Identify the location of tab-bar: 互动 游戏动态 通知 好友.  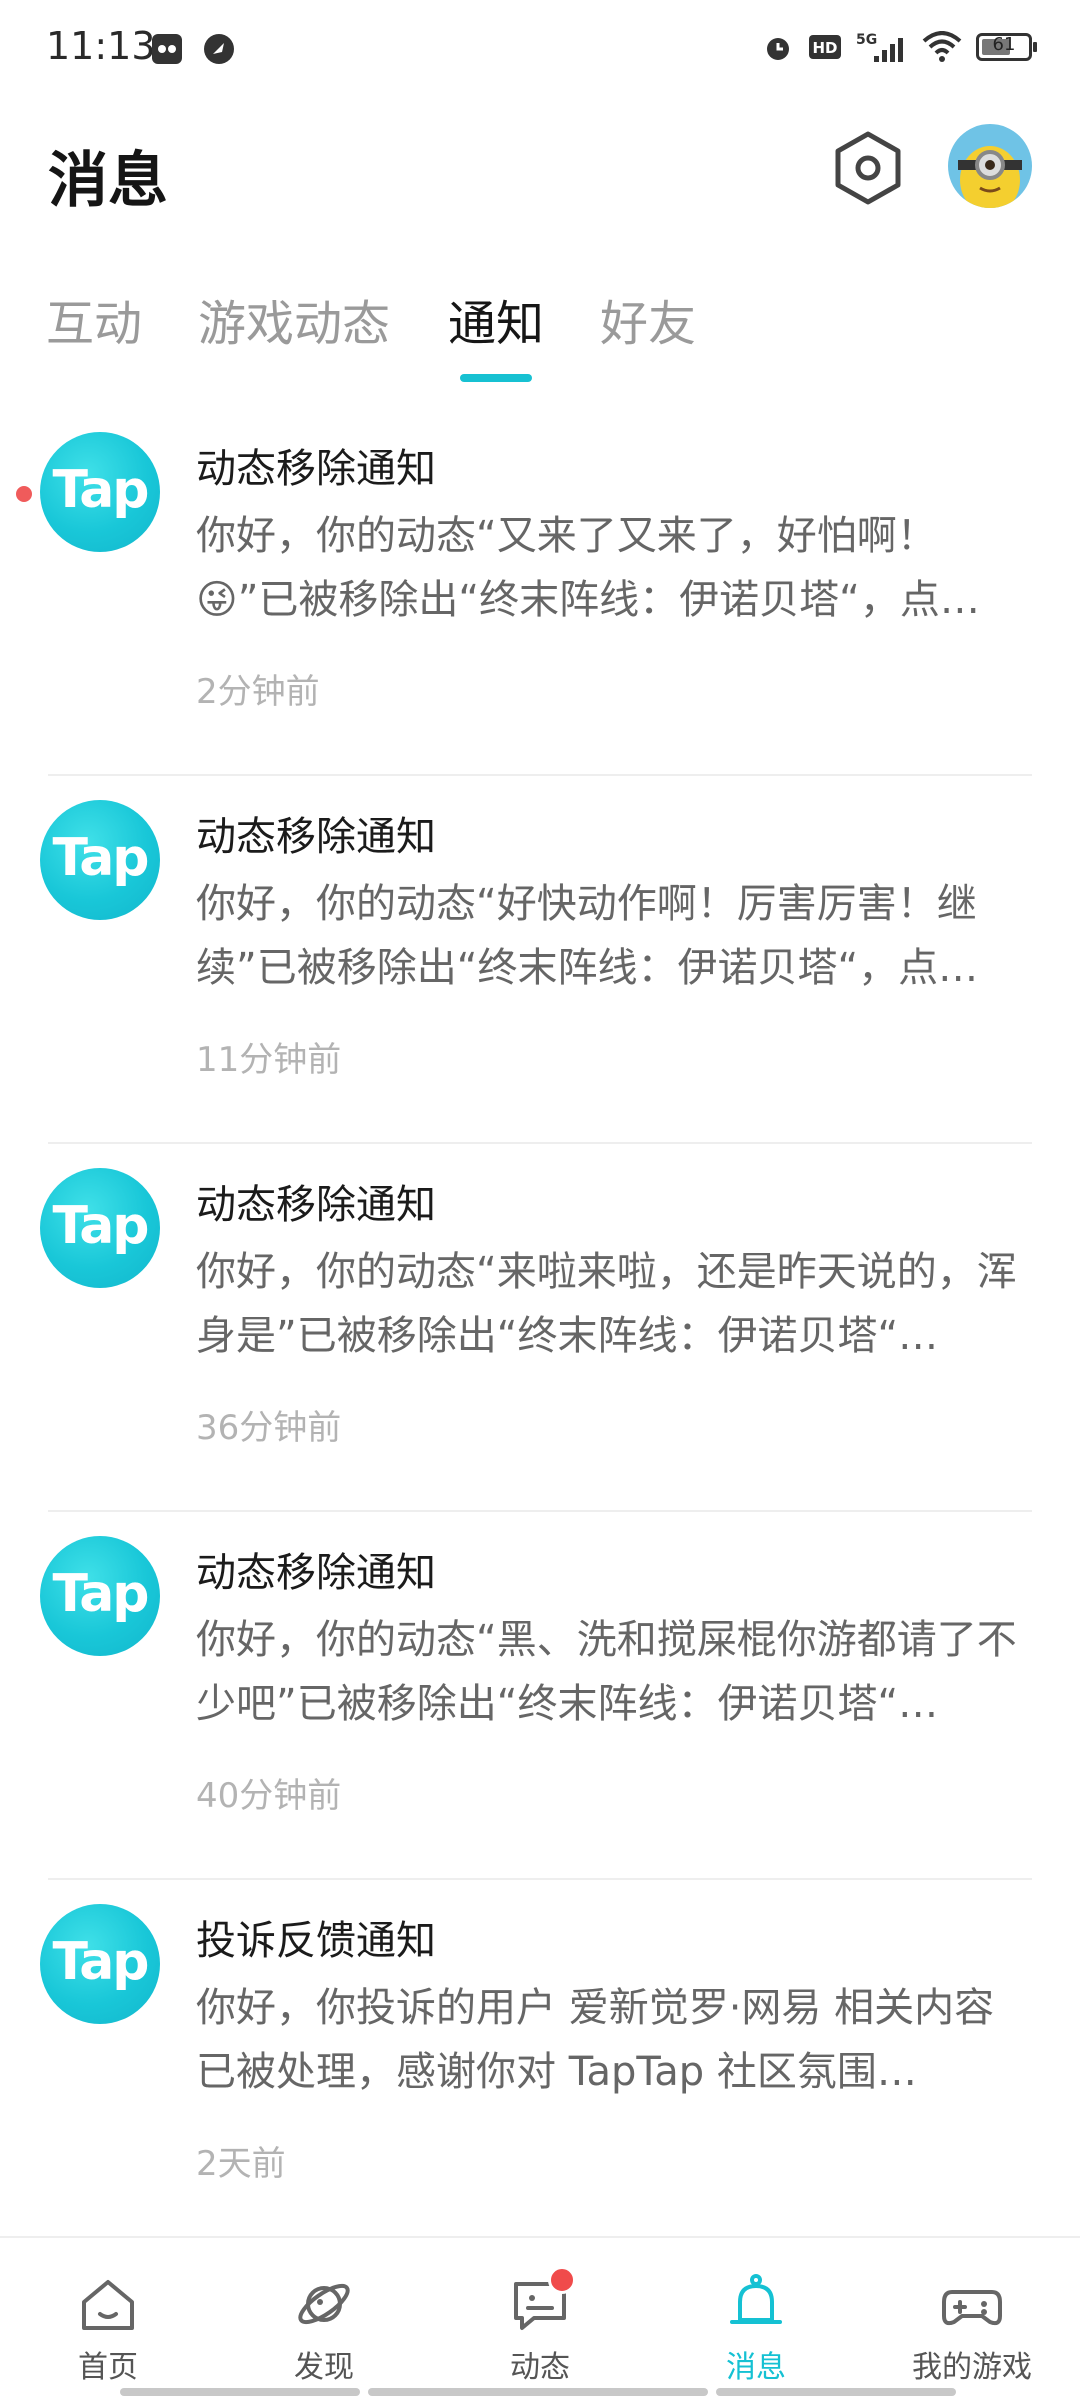
(540, 339).